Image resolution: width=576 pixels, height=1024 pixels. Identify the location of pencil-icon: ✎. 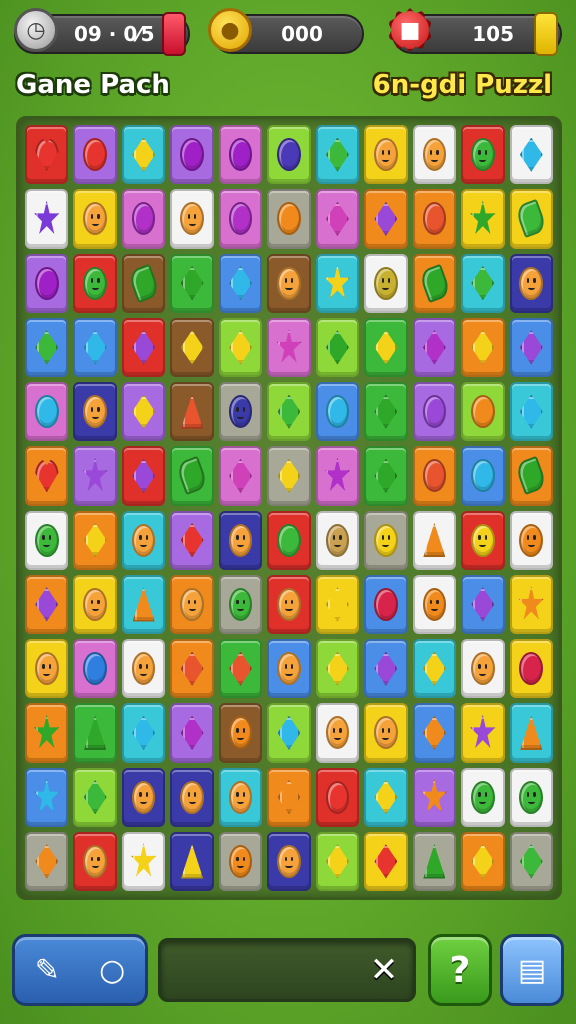
(47, 970).